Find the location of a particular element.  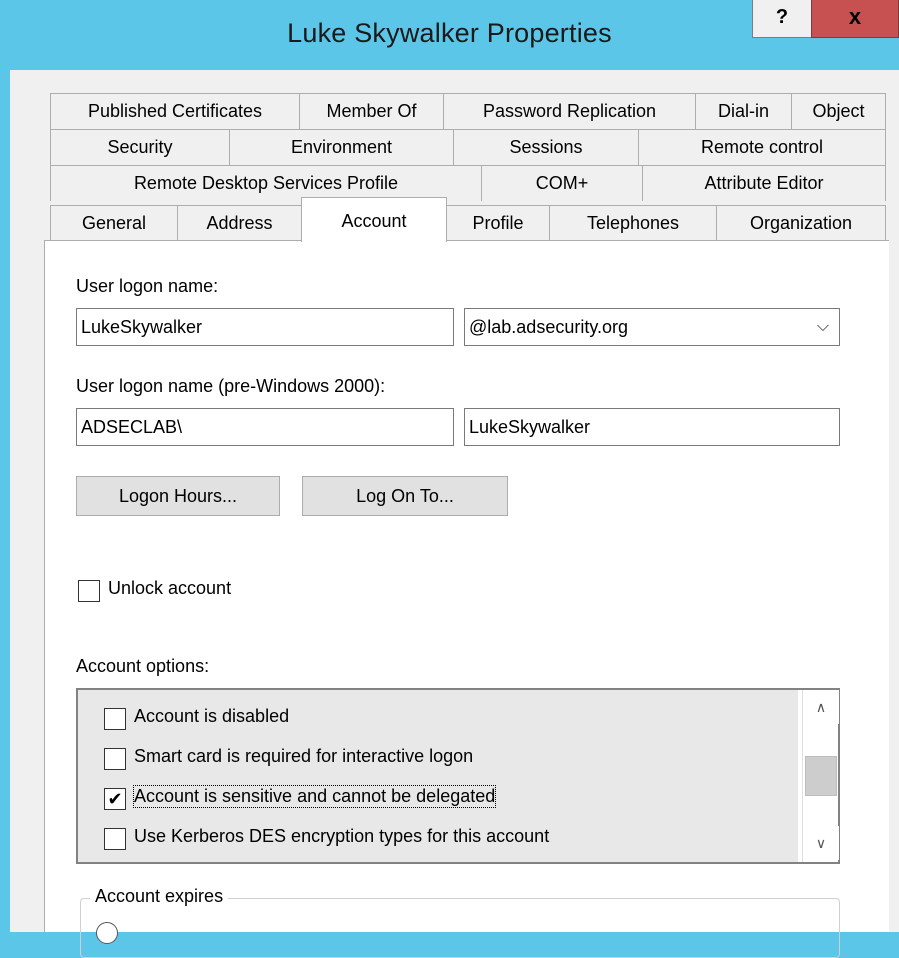

tab-com-plus: COM+ is located at coordinates (562, 183).